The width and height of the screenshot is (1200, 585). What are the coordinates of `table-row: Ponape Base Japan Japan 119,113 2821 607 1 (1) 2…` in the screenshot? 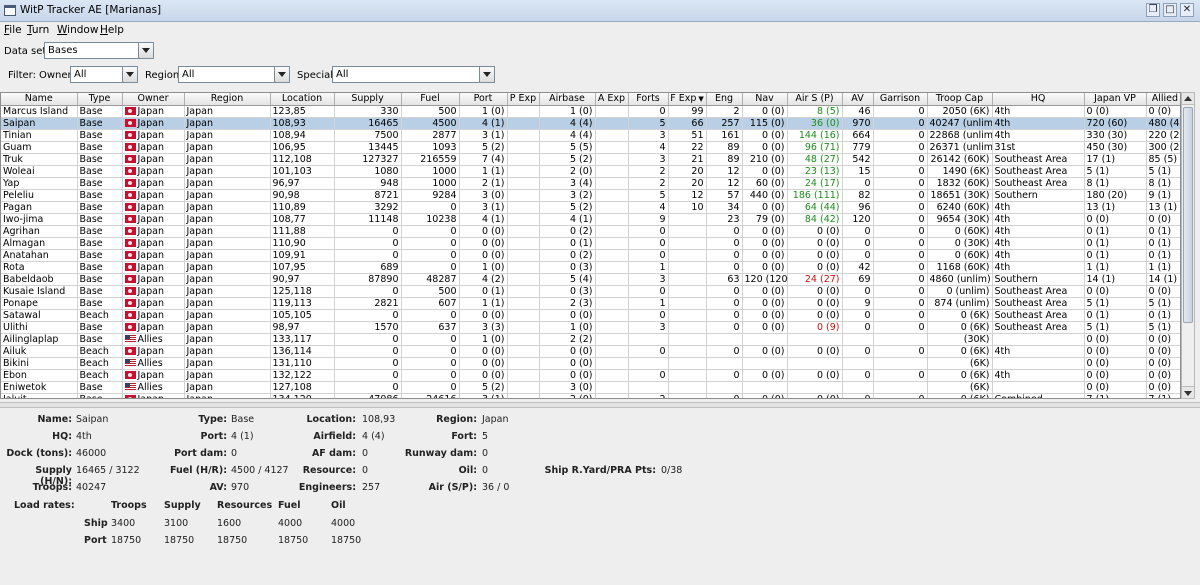 It's located at (590, 303).